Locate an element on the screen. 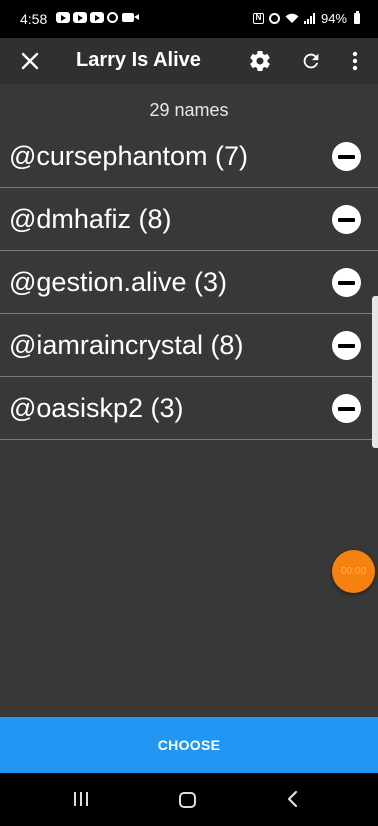  name-label: @iamraincrystal (8) is located at coordinates (126, 345).